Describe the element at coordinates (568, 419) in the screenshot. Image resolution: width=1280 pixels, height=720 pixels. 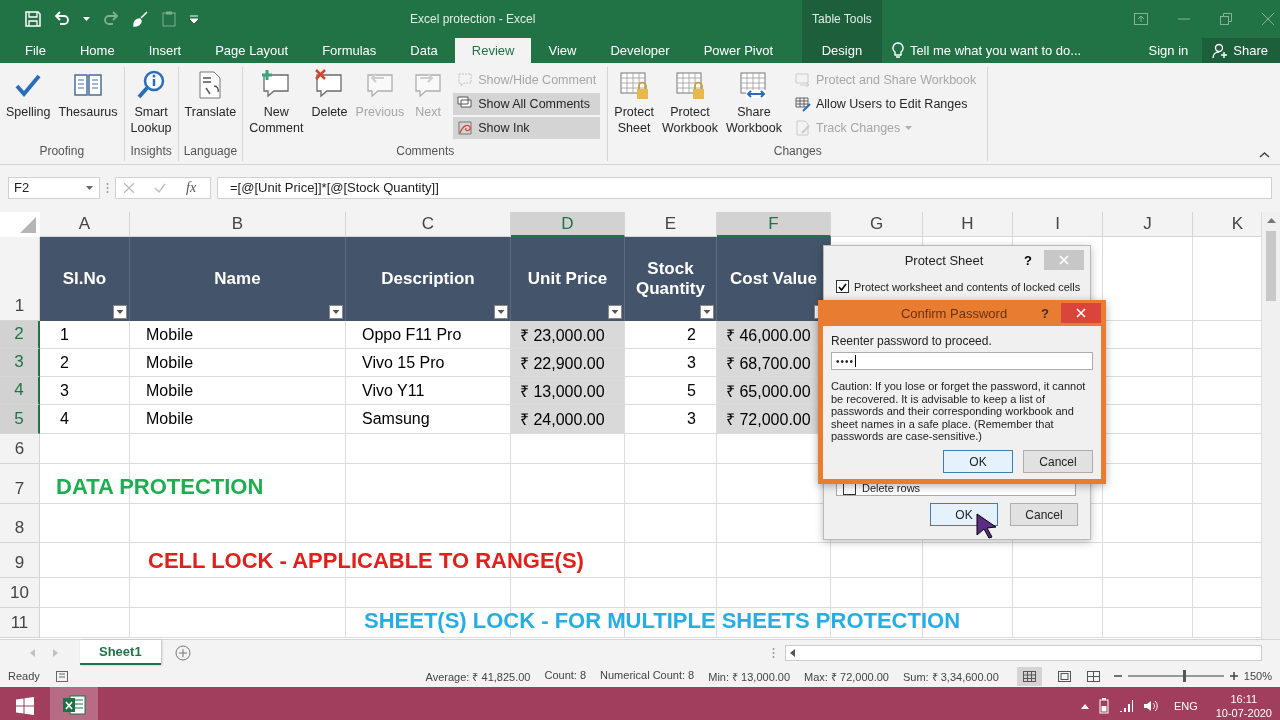
I see `table-cell: ₹ 24,000.00` at that location.